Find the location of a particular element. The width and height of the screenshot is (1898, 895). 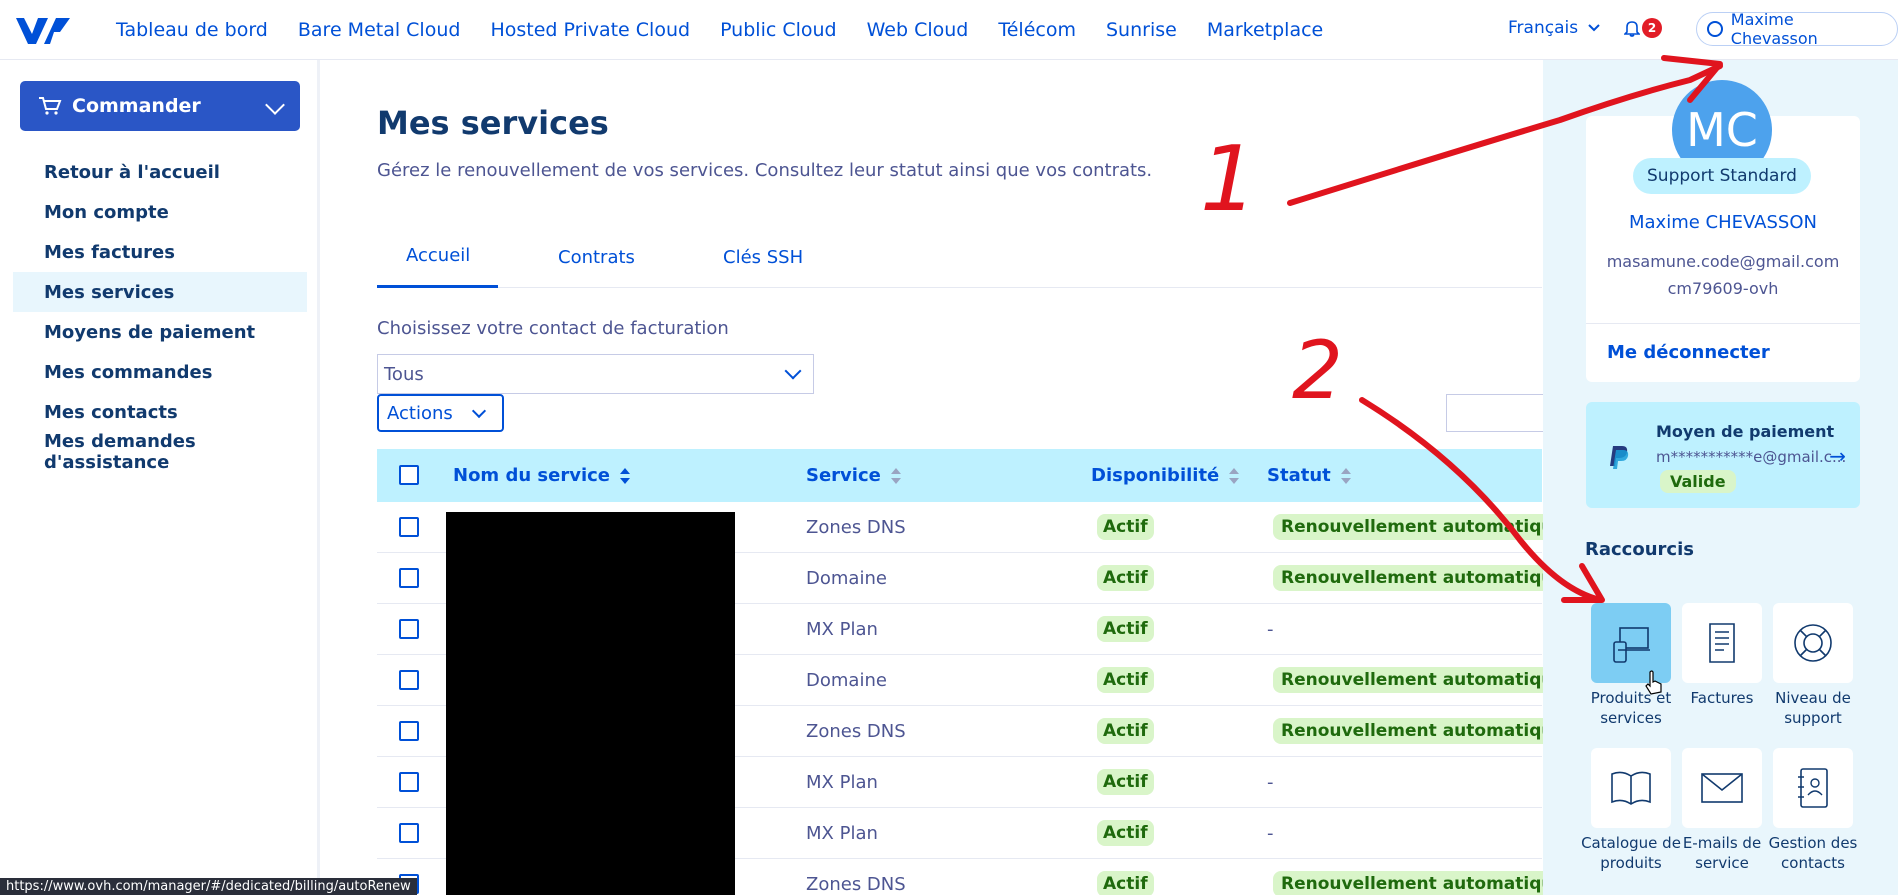

user-menu-button: Maxime Chevasson is located at coordinates (1797, 29).